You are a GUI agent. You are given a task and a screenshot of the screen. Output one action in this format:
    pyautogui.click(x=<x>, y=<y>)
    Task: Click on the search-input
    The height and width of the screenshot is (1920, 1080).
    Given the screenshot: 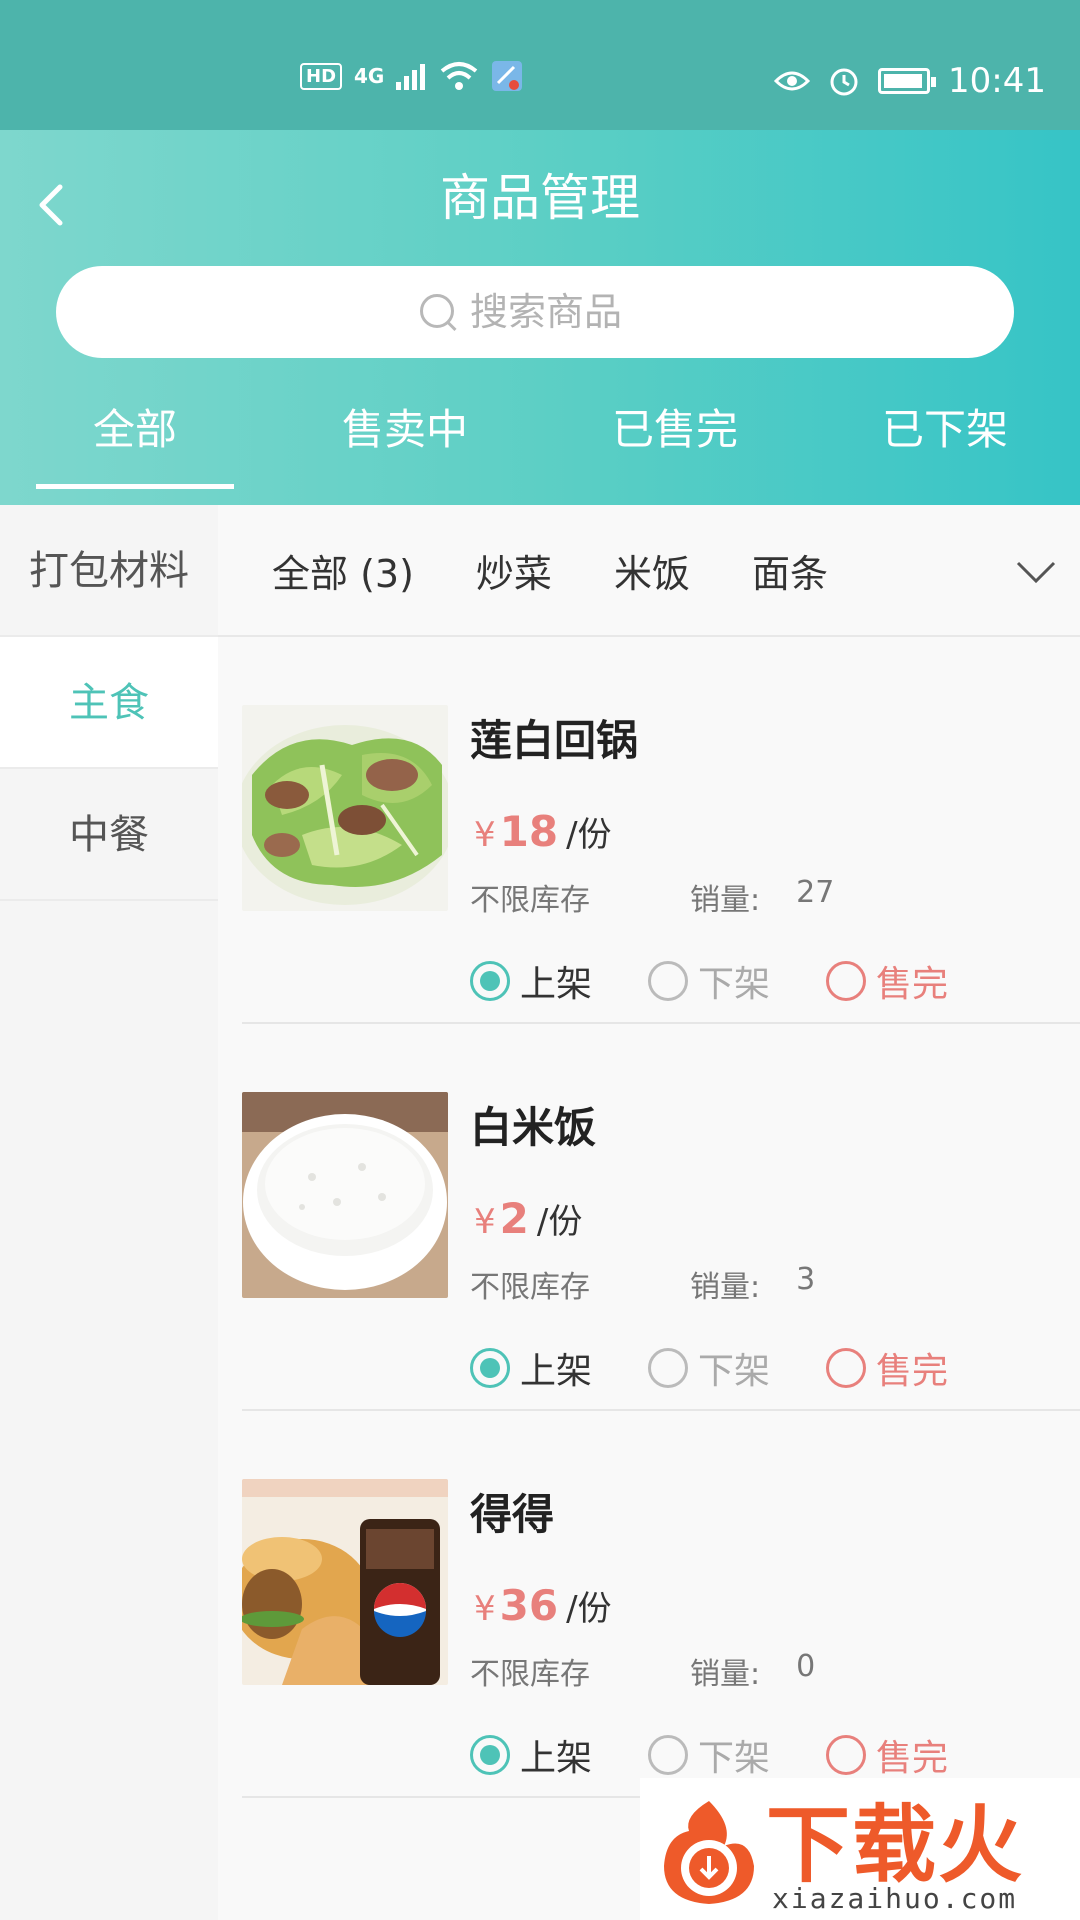 What is the action you would take?
    pyautogui.click(x=560, y=312)
    